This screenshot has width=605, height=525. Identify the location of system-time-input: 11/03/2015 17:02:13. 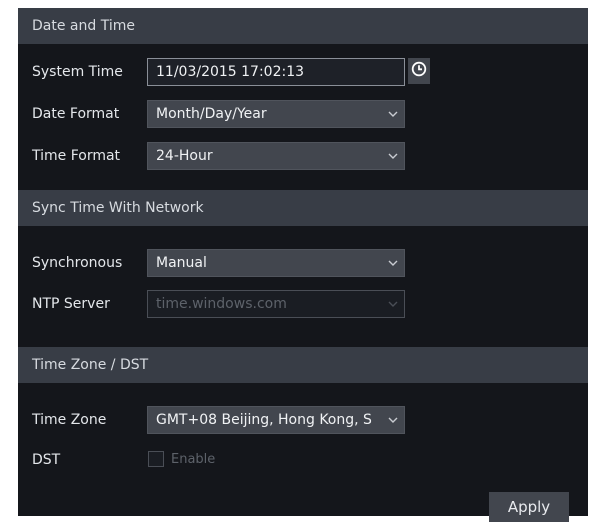
(276, 72).